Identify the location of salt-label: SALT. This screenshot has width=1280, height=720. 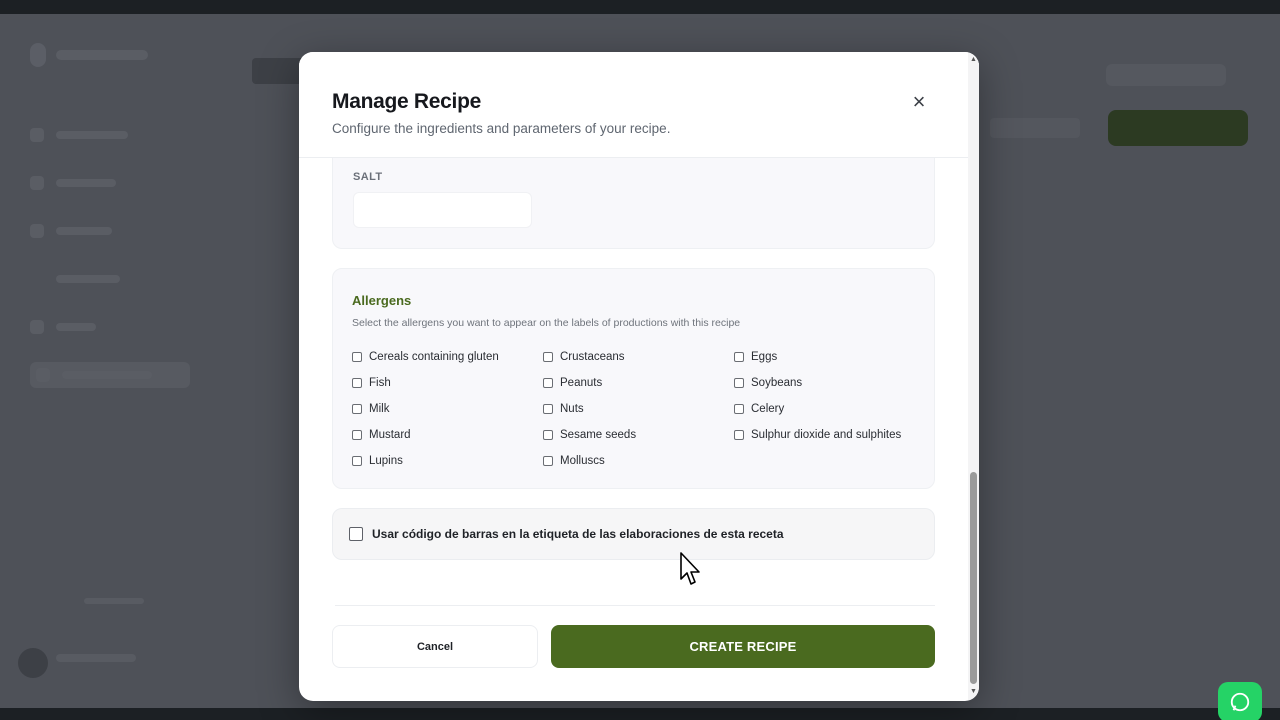
(368, 177).